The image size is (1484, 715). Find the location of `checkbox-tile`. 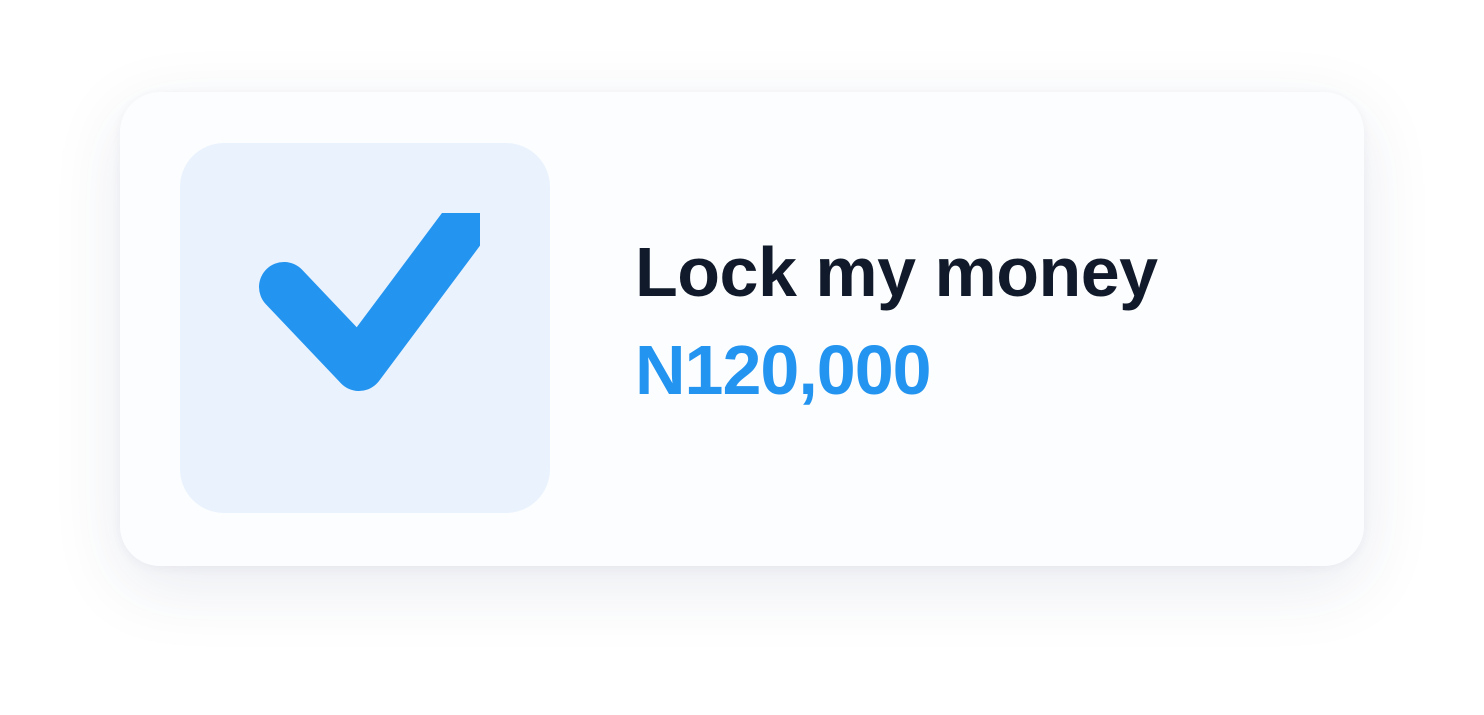

checkbox-tile is located at coordinates (365, 328).